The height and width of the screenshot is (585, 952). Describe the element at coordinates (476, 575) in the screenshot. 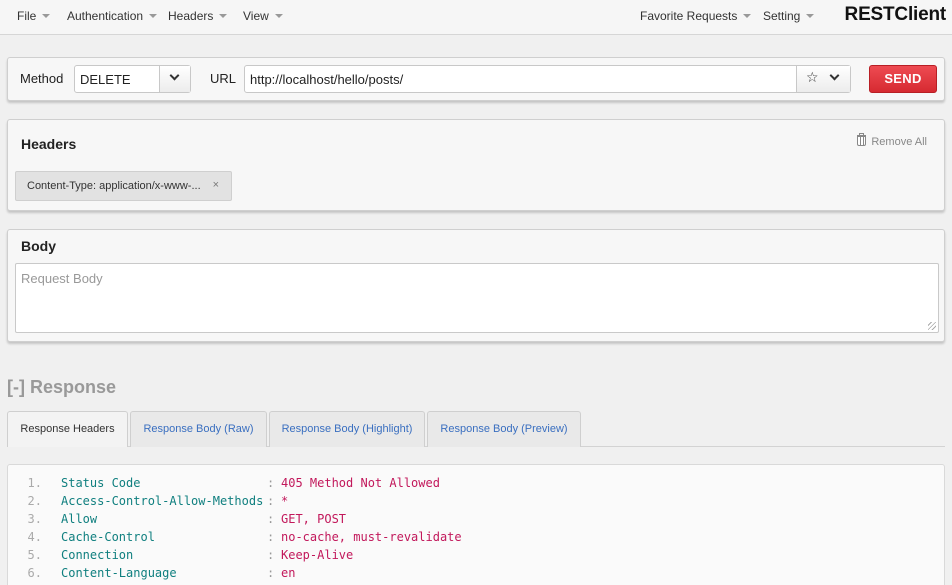

I see `list-item: 6. Content-Language : en` at that location.